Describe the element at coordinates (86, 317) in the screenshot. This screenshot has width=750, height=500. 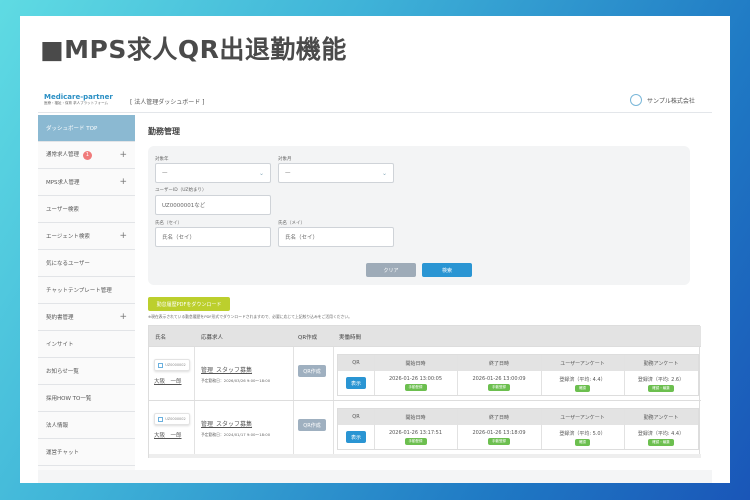
I see `sidebar-item: 契約書管理 +` at that location.